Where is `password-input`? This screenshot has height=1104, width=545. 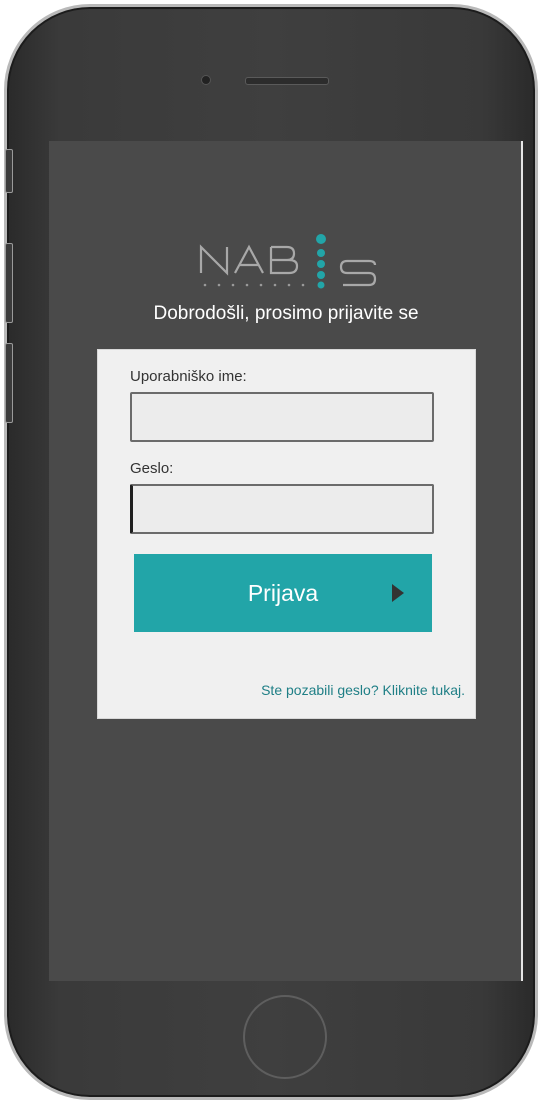 password-input is located at coordinates (282, 509).